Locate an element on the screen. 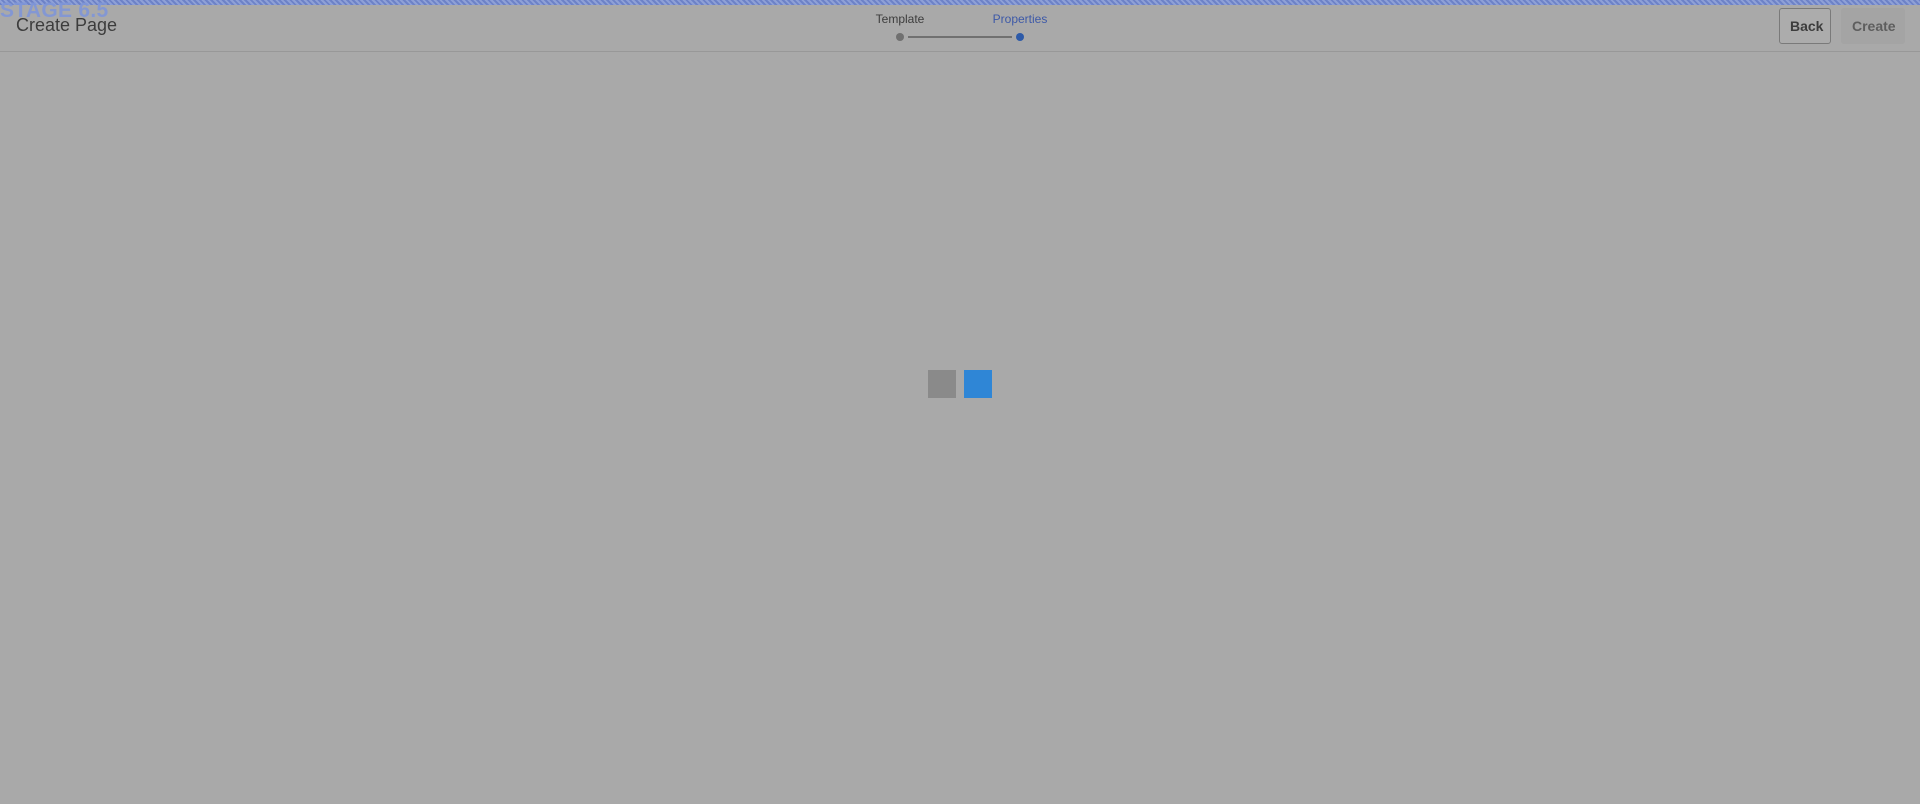  loader-square-grey is located at coordinates (942, 384).